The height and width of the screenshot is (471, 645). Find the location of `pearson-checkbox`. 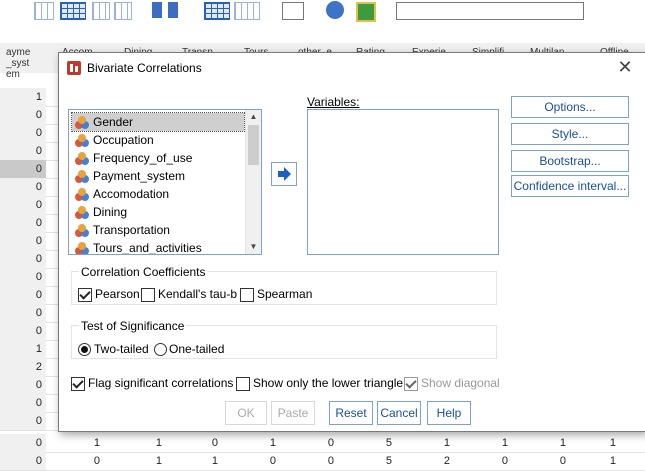

pearson-checkbox is located at coordinates (85, 295).